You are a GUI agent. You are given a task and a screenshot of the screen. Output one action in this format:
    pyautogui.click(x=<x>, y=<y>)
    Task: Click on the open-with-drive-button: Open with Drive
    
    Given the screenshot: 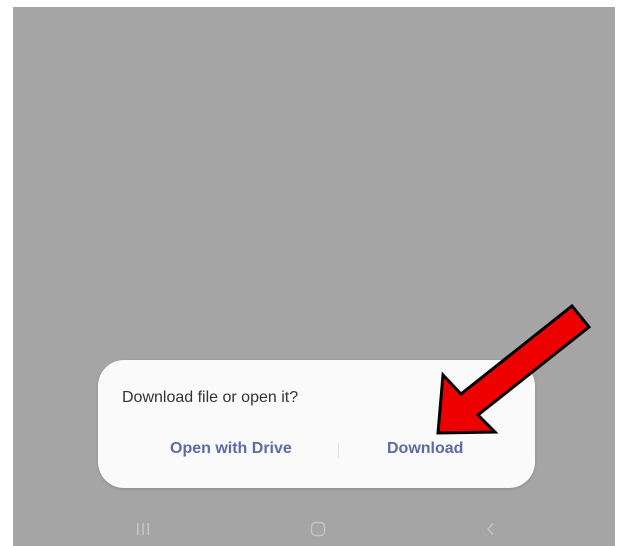 What is the action you would take?
    pyautogui.click(x=231, y=449)
    